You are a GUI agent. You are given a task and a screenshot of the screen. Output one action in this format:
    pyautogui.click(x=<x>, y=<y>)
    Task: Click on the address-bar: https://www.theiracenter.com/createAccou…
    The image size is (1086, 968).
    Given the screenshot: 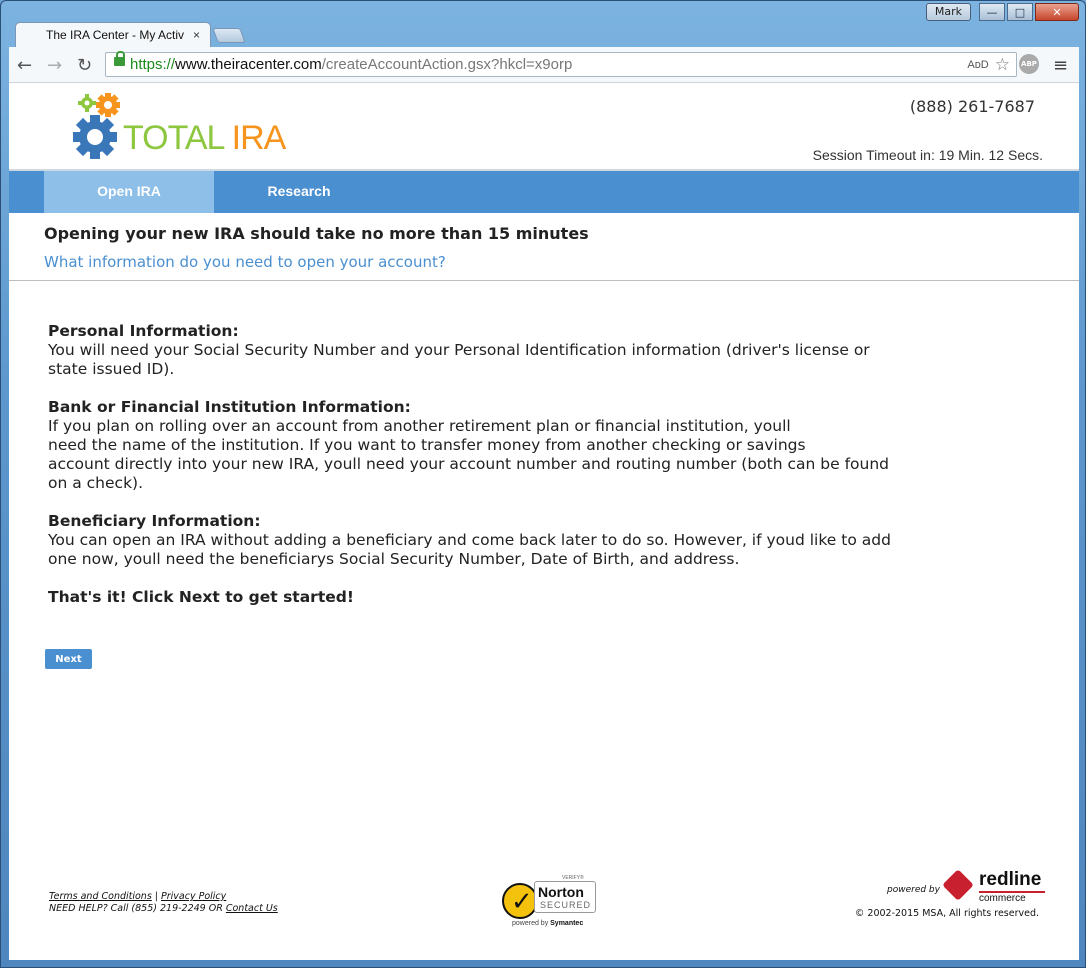 What is the action you would take?
    pyautogui.click(x=561, y=64)
    